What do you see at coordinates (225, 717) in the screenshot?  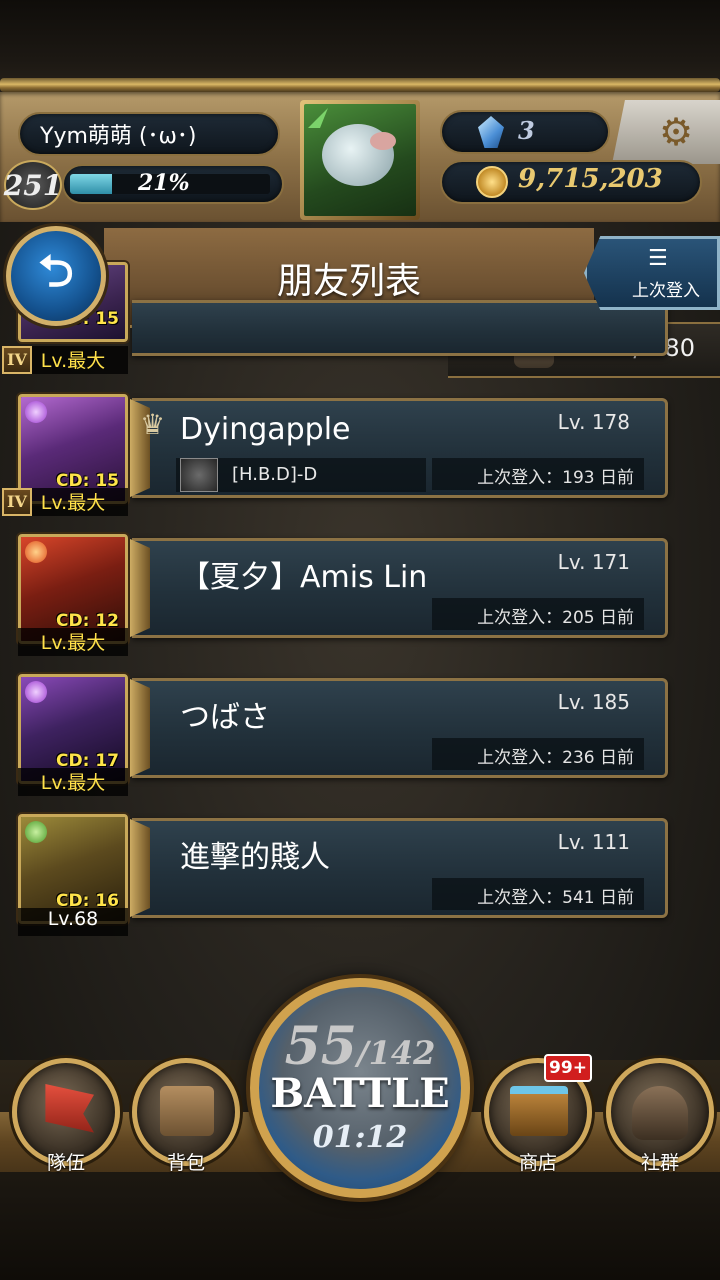 I see `friend-name: つばさ` at bounding box center [225, 717].